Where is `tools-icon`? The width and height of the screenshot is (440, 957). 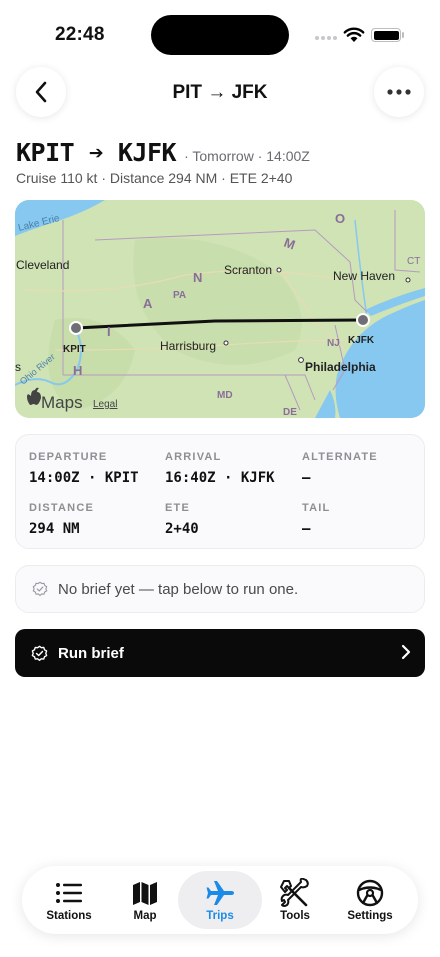 tools-icon is located at coordinates (294, 892).